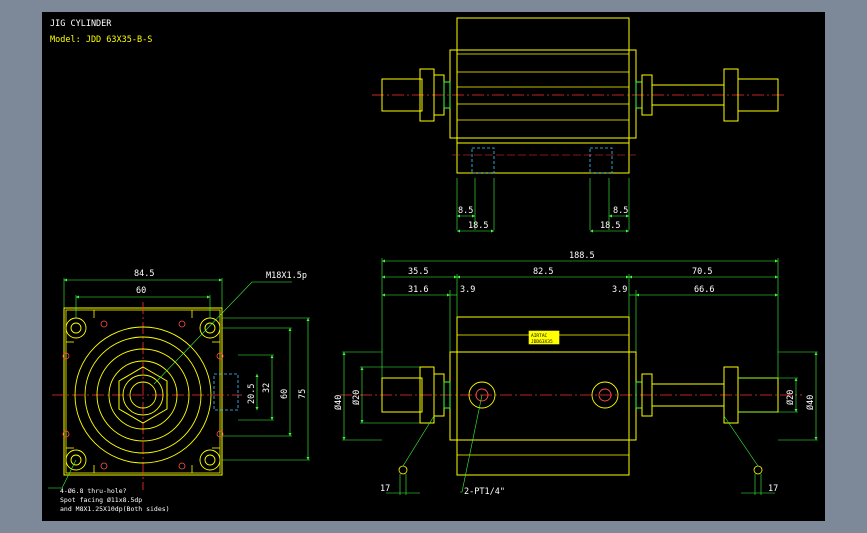 The image size is (867, 533). What do you see at coordinates (286, 276) in the screenshot?
I see `thread-callout: M18X1.5p` at bounding box center [286, 276].